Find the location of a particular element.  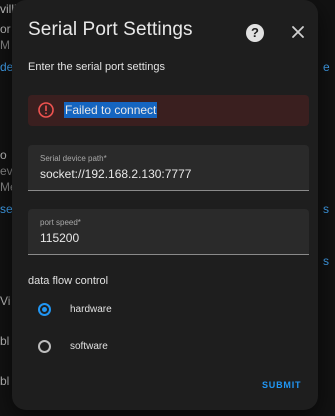

serial-path-input is located at coordinates (167, 174).